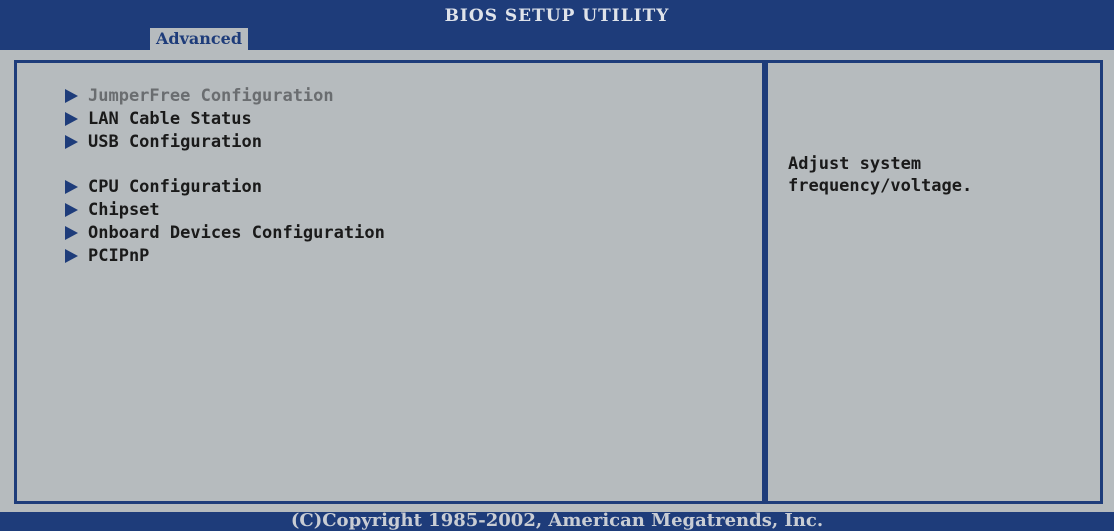 The height and width of the screenshot is (531, 1114). Describe the element at coordinates (211, 96) in the screenshot. I see `menu-item-label: JumperFree Configuration` at that location.